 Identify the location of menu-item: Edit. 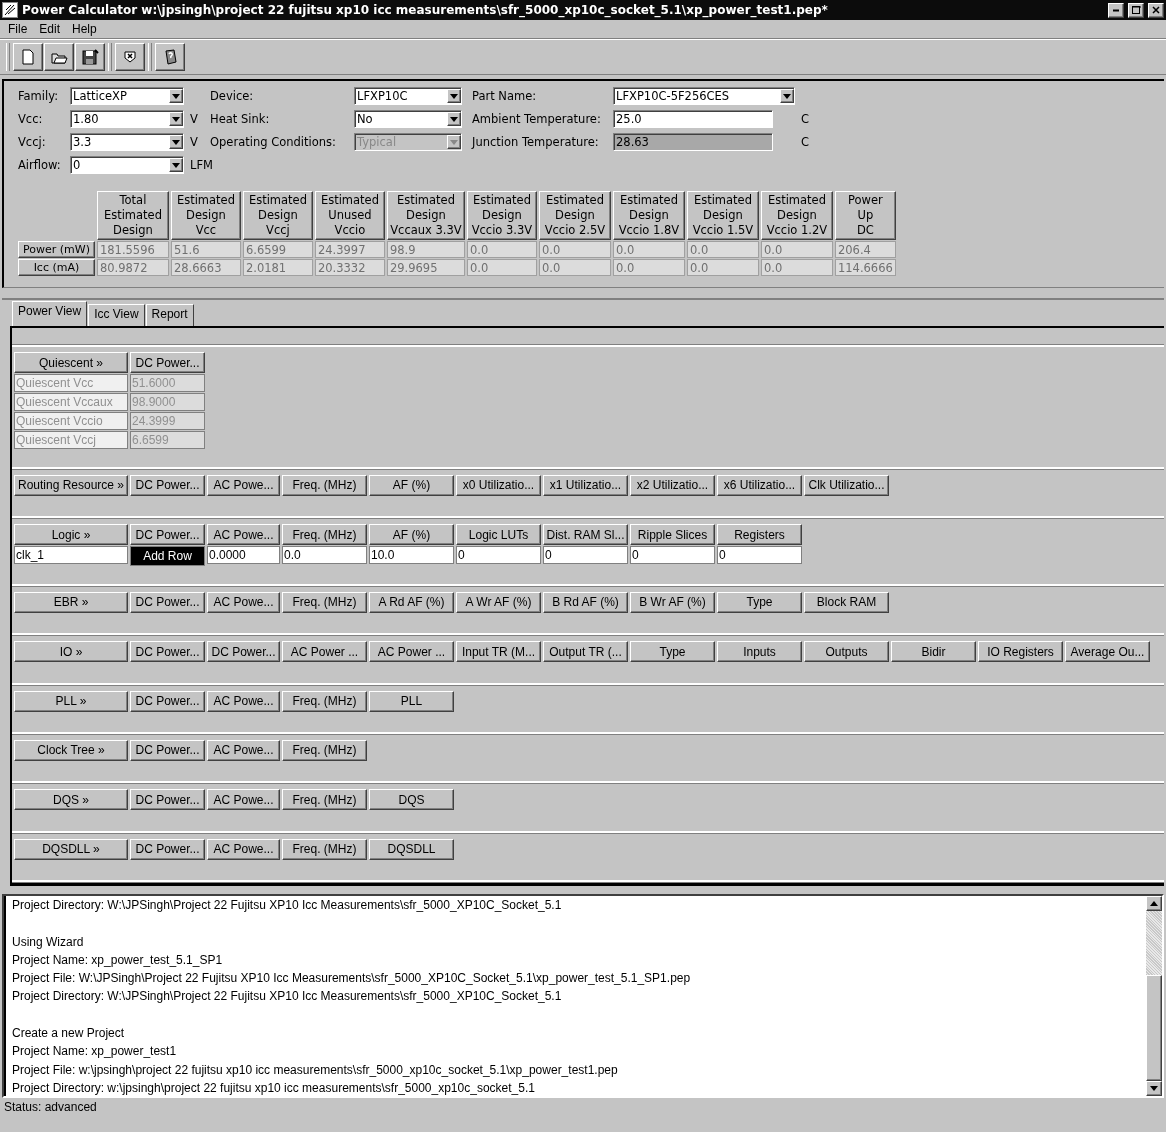
(52, 29).